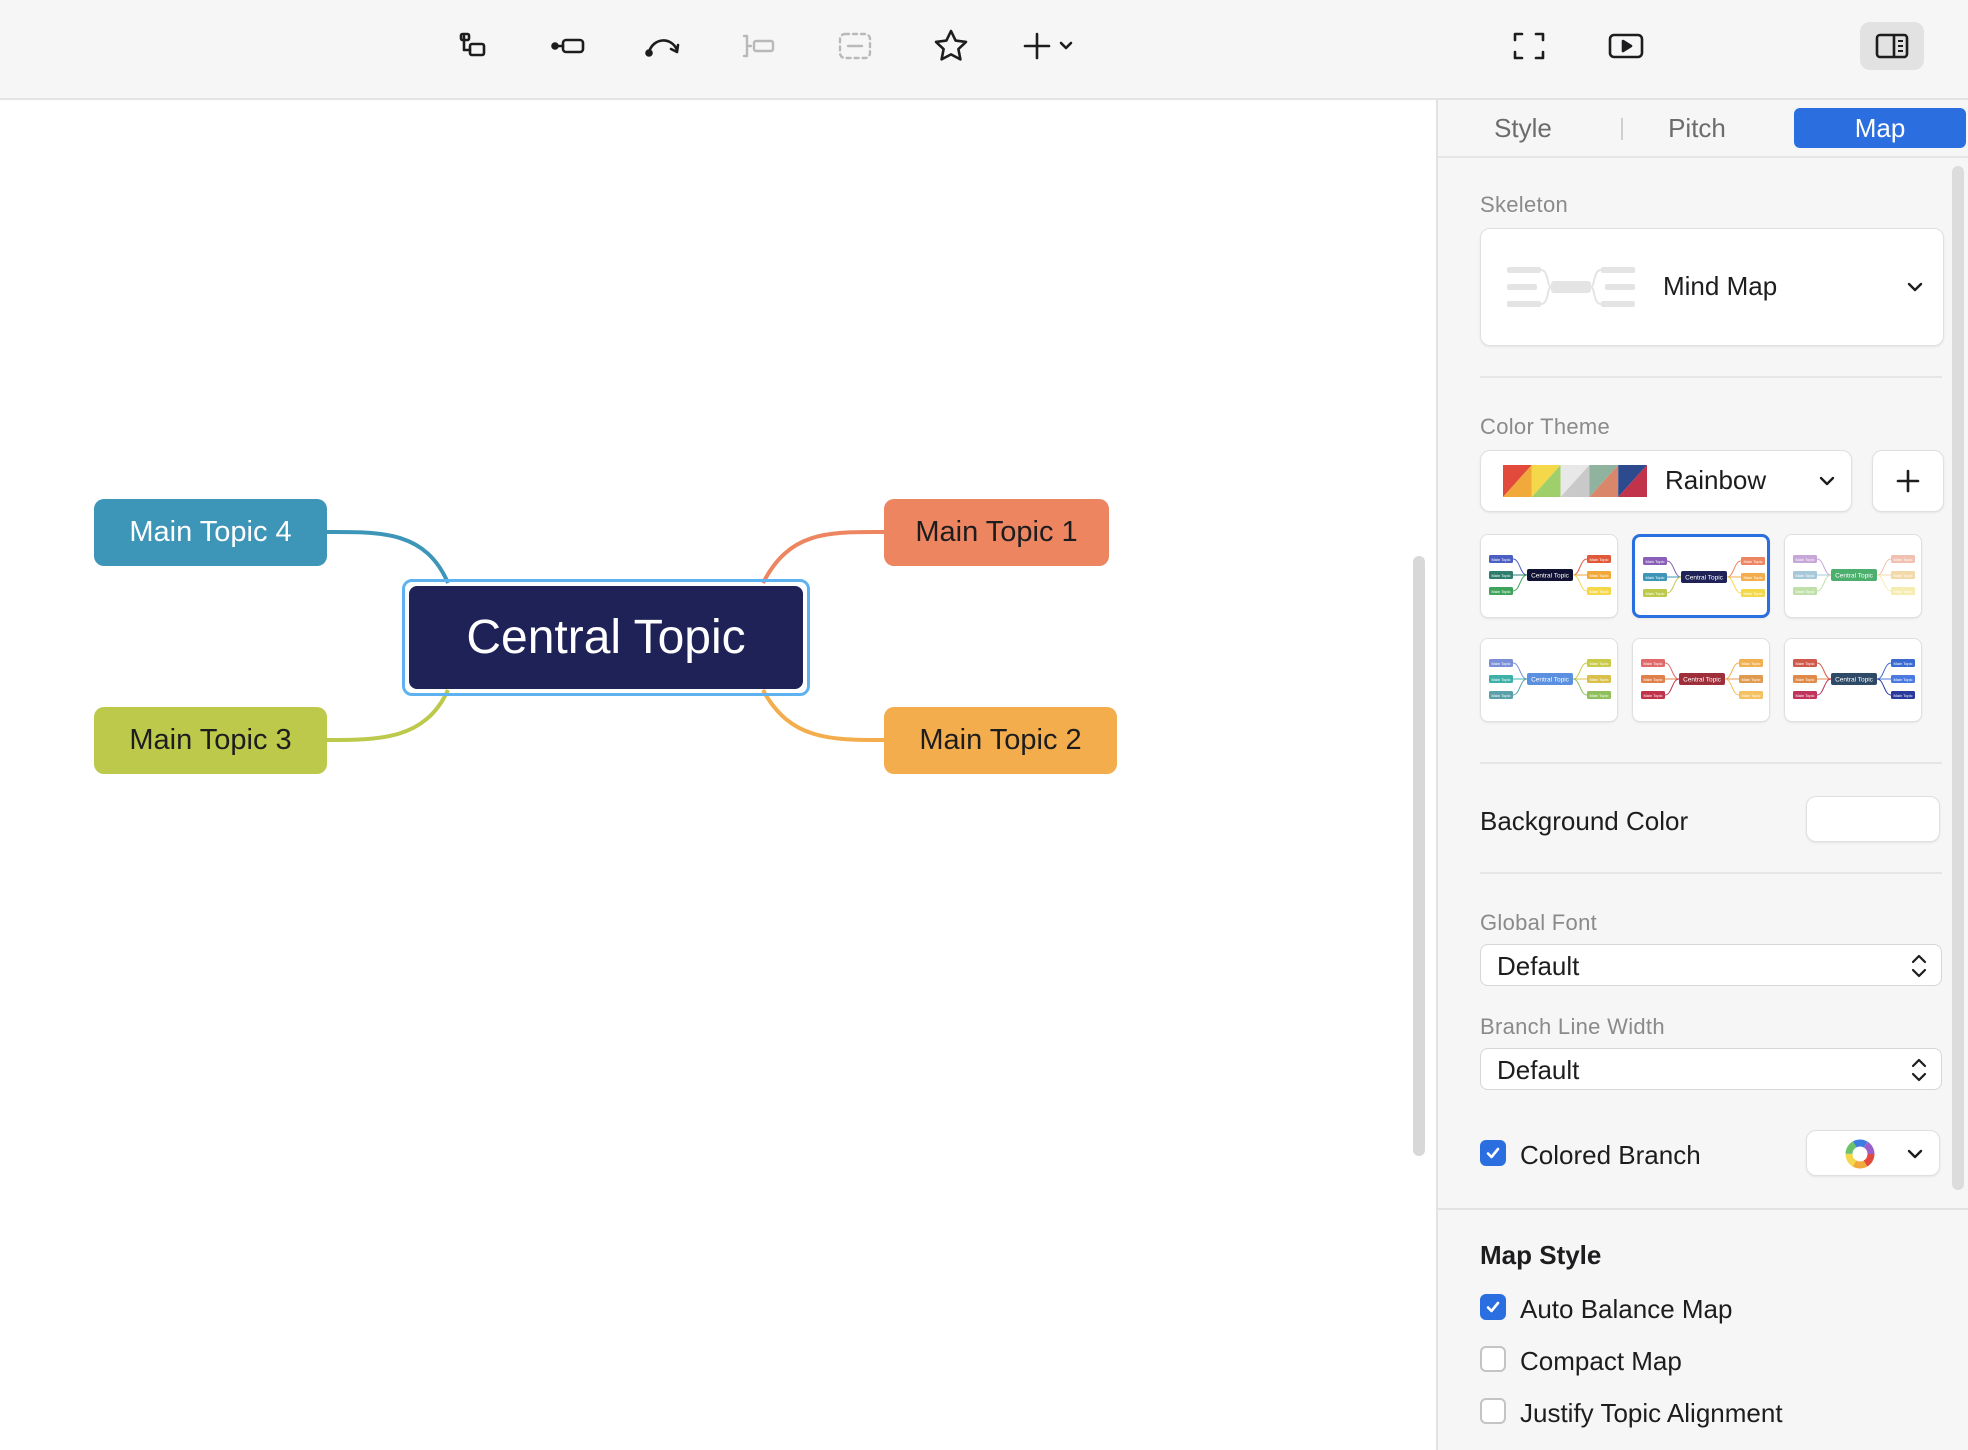 The width and height of the screenshot is (1968, 1450). Describe the element at coordinates (1000, 740) in the screenshot. I see `main-topic-2: Main Topic 2` at that location.